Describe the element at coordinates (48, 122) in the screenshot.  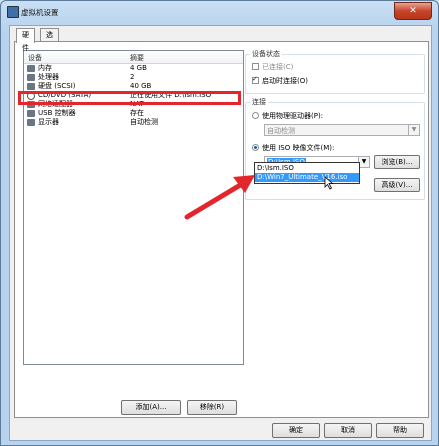
I see `device-name: 显示器` at that location.